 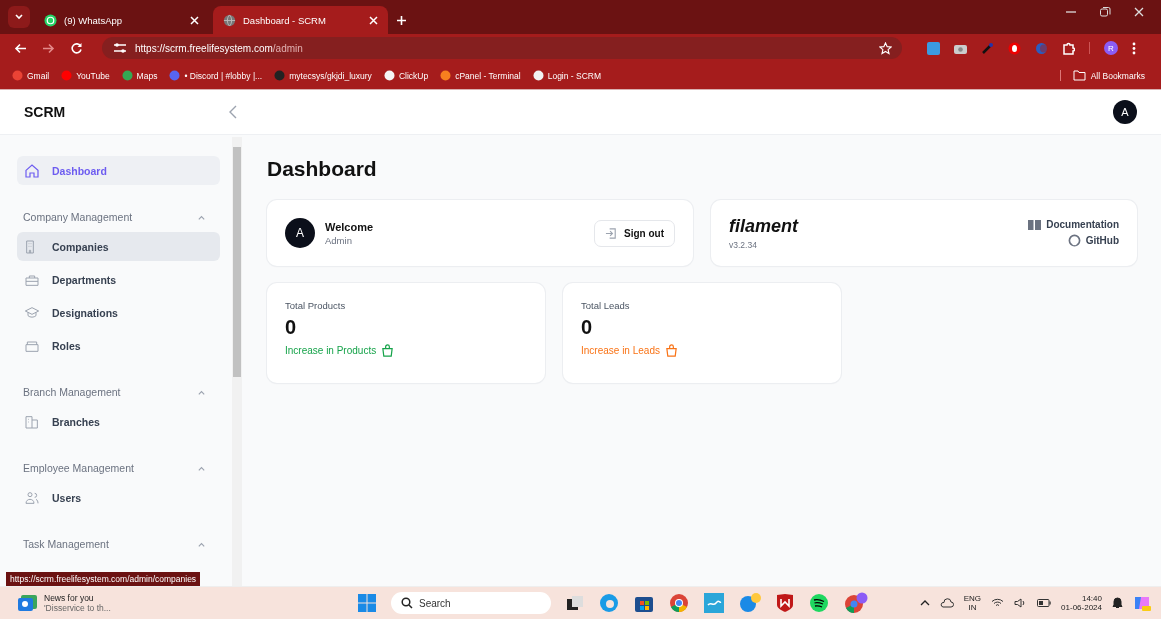 What do you see at coordinates (885, 48) in the screenshot?
I see `star-icon` at bounding box center [885, 48].